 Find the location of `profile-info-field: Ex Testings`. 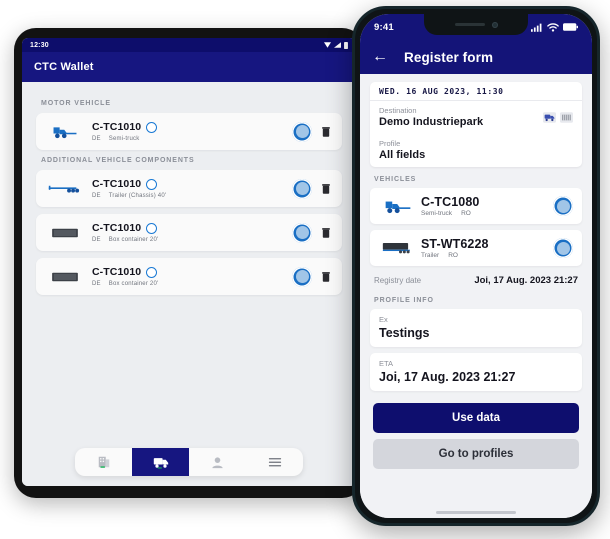

profile-info-field: Ex Testings is located at coordinates (476, 328).